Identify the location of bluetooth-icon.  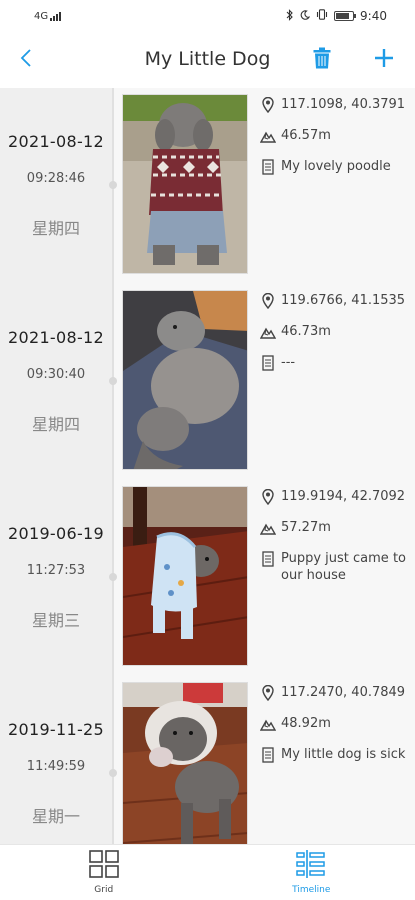
(290, 16).